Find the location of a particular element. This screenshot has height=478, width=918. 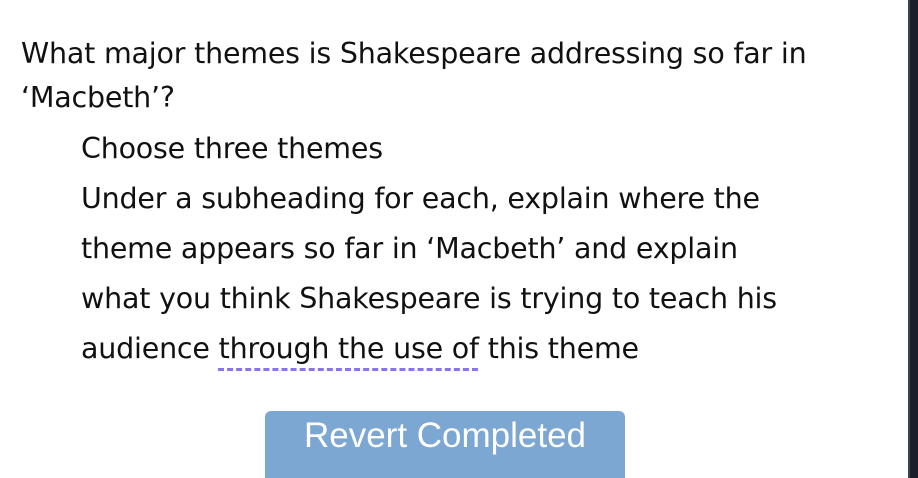

instruction-line-4-suffix: this theme is located at coordinates (558, 348).